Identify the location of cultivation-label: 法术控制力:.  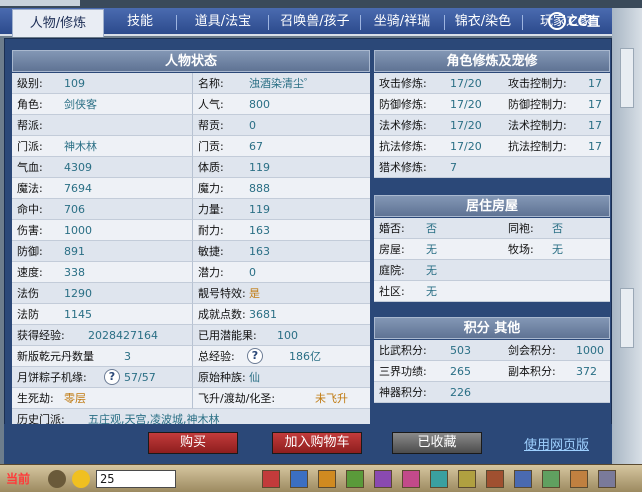
(537, 125).